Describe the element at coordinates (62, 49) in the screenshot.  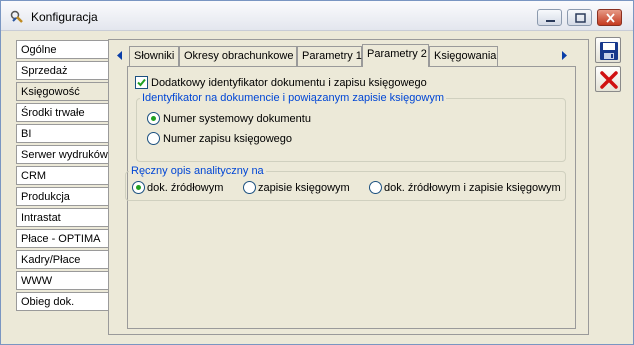
I see `nav-item-ogolne: Ogólne` at that location.